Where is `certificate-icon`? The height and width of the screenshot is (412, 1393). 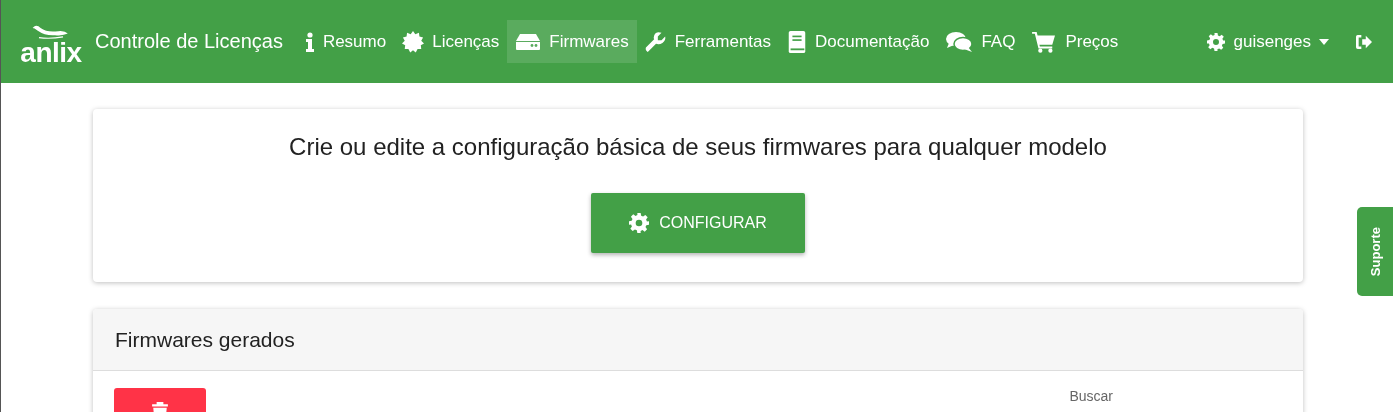
certificate-icon is located at coordinates (413, 41).